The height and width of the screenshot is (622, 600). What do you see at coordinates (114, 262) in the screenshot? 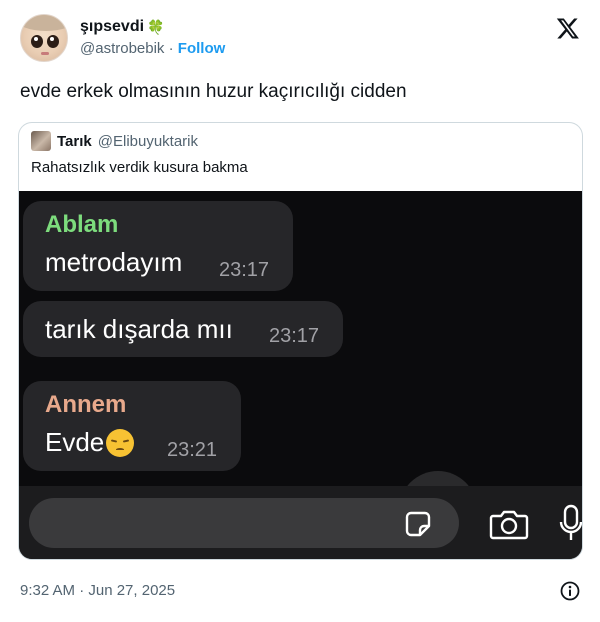
I see `chat-message-text: metrodayım` at bounding box center [114, 262].